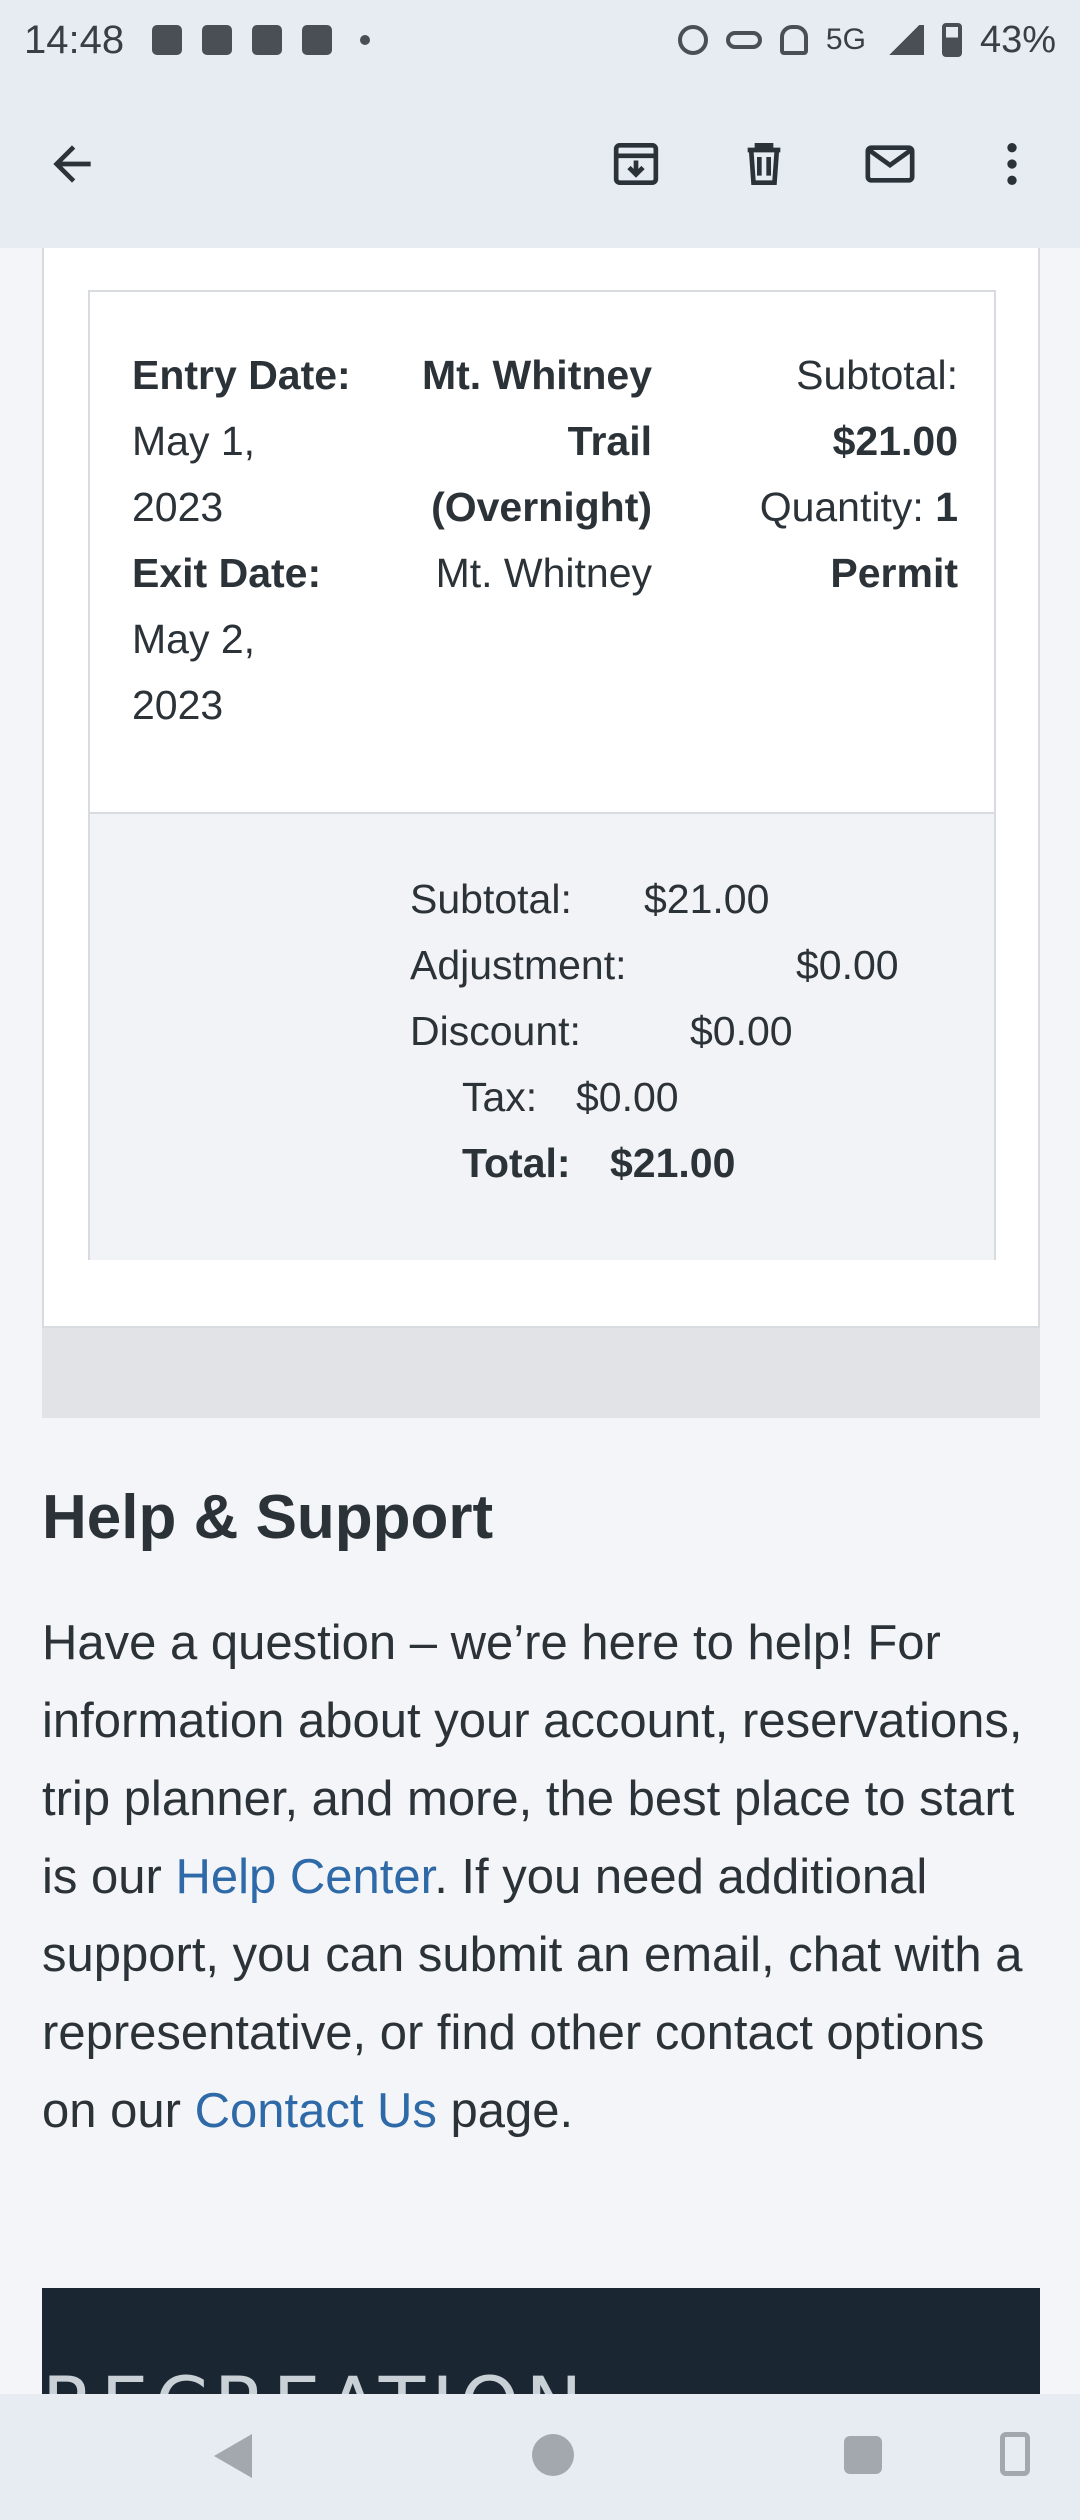 This screenshot has width=1080, height=2520. What do you see at coordinates (365, 40) in the screenshot?
I see `more-notifications-icon` at bounding box center [365, 40].